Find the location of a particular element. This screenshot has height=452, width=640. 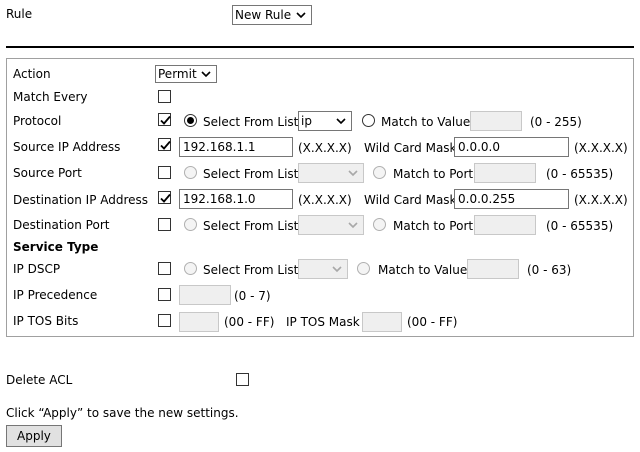

rule-label: Rule is located at coordinates (19, 14).